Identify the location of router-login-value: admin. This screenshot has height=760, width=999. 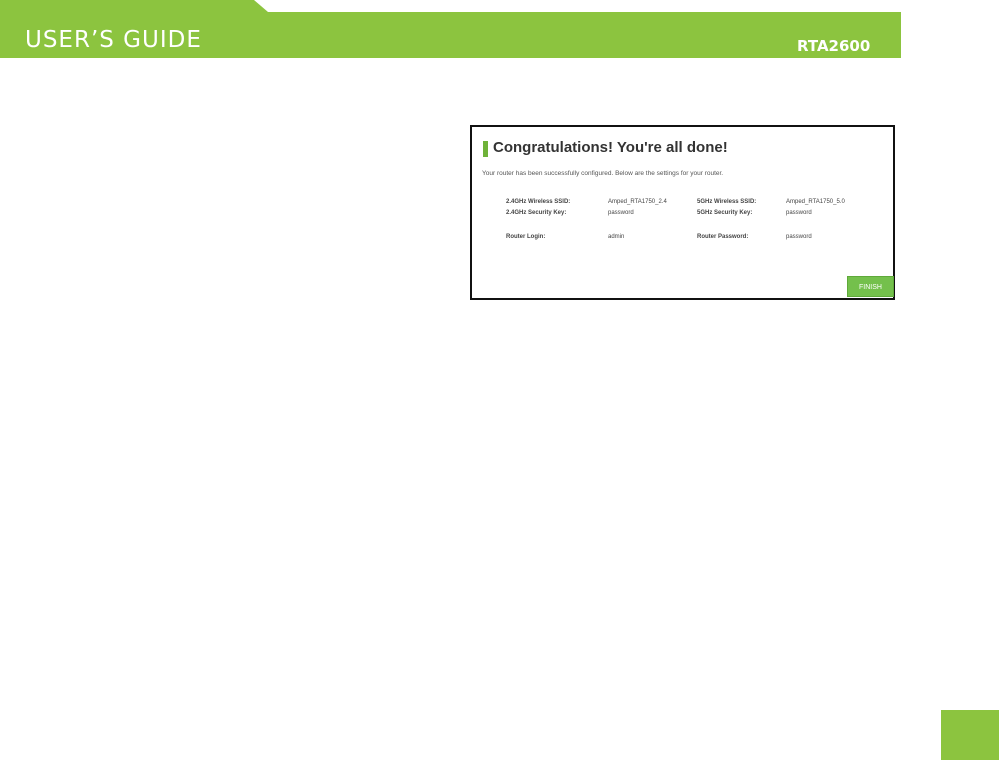
(616, 237).